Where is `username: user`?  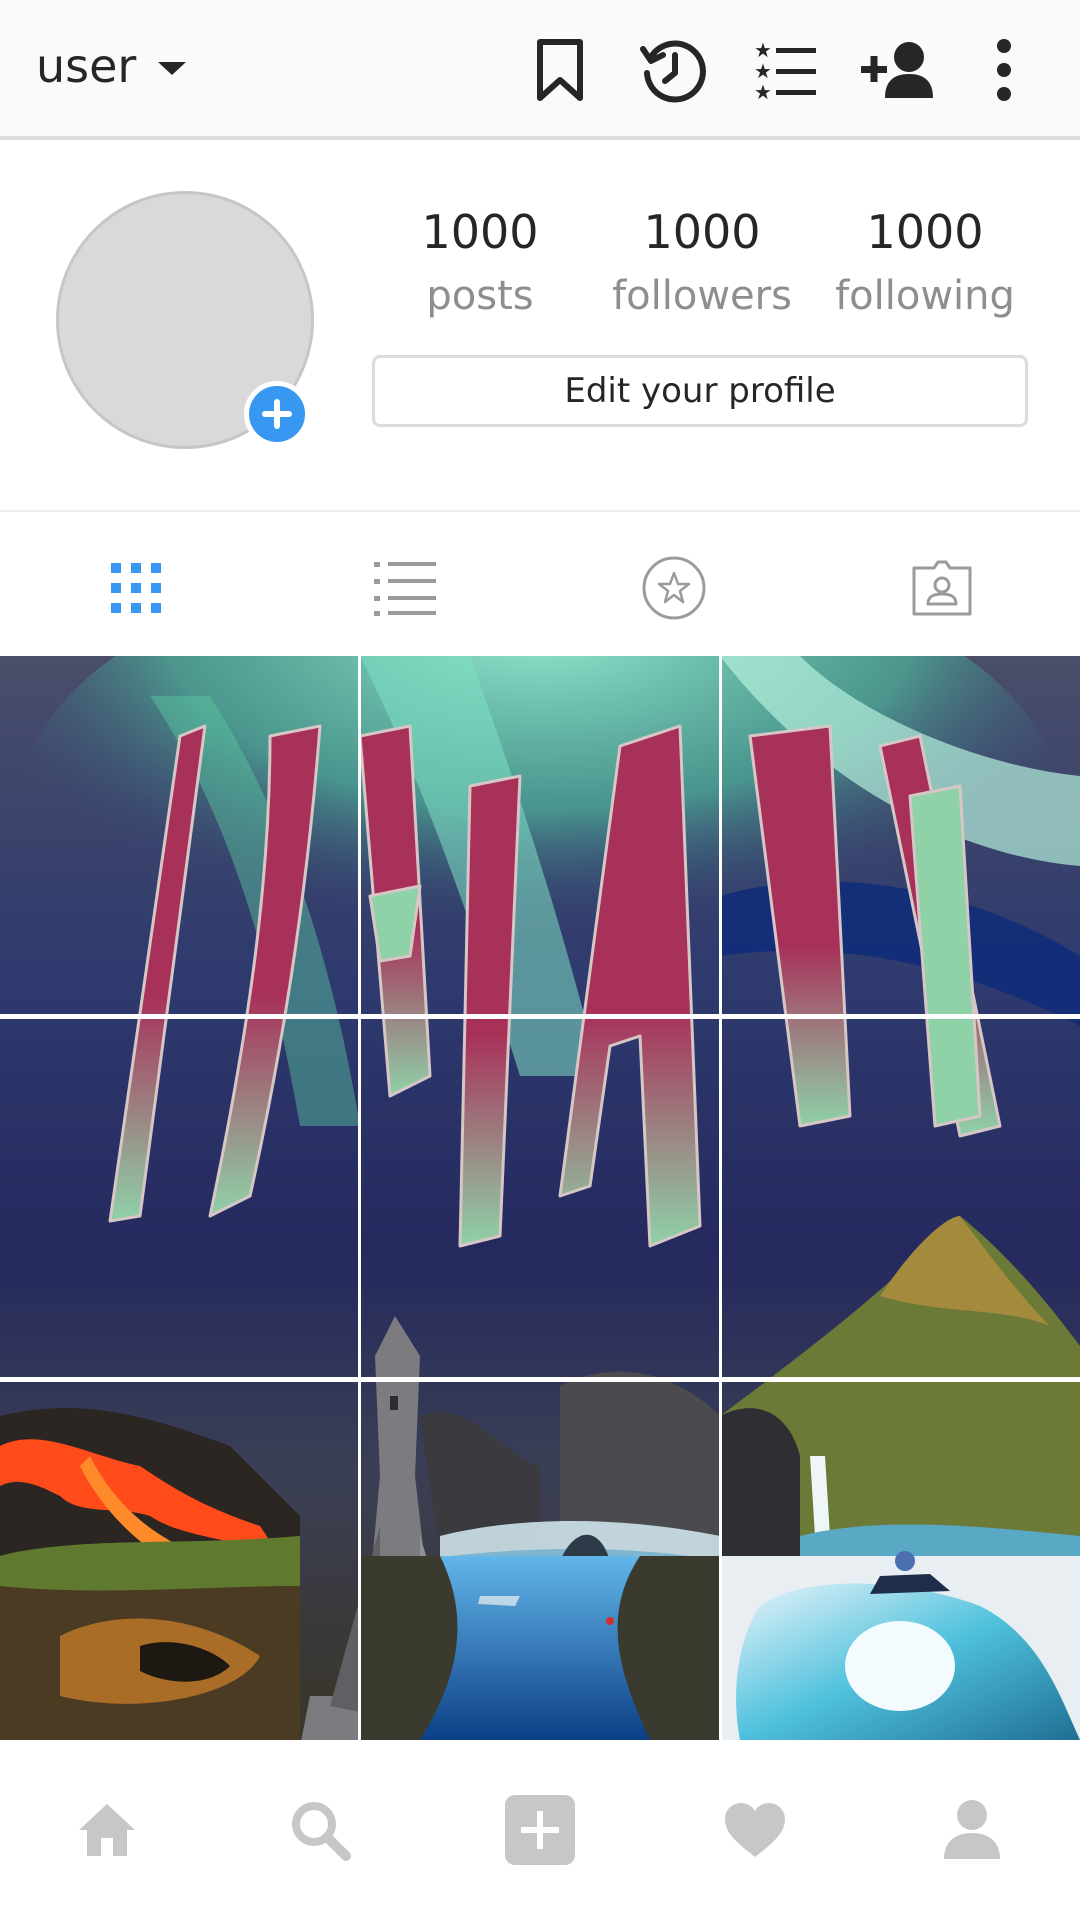 username: user is located at coordinates (86, 66).